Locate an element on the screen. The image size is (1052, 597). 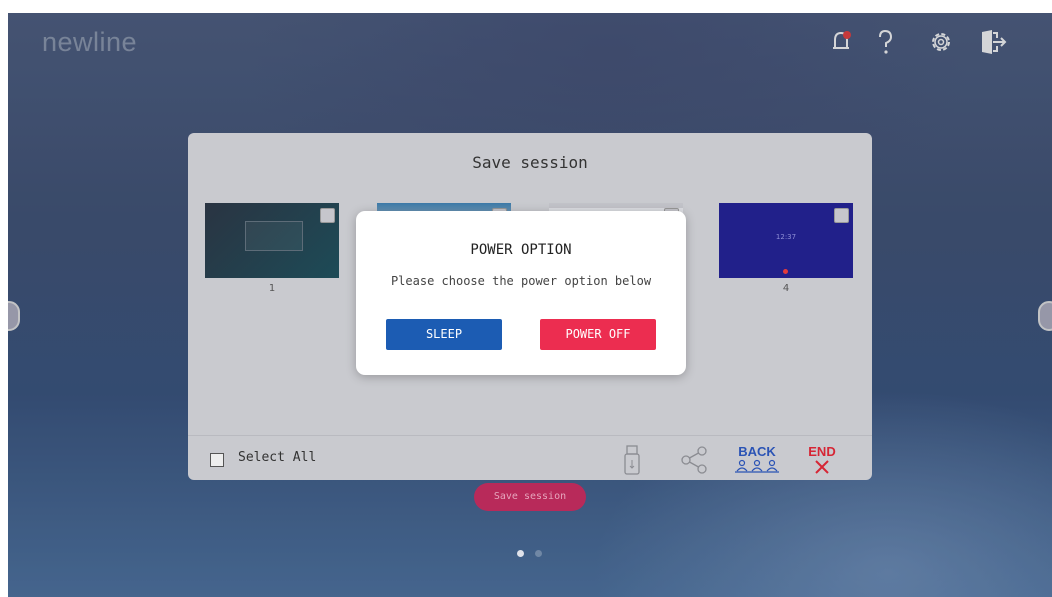
back-button: BACK is located at coordinates (757, 461).